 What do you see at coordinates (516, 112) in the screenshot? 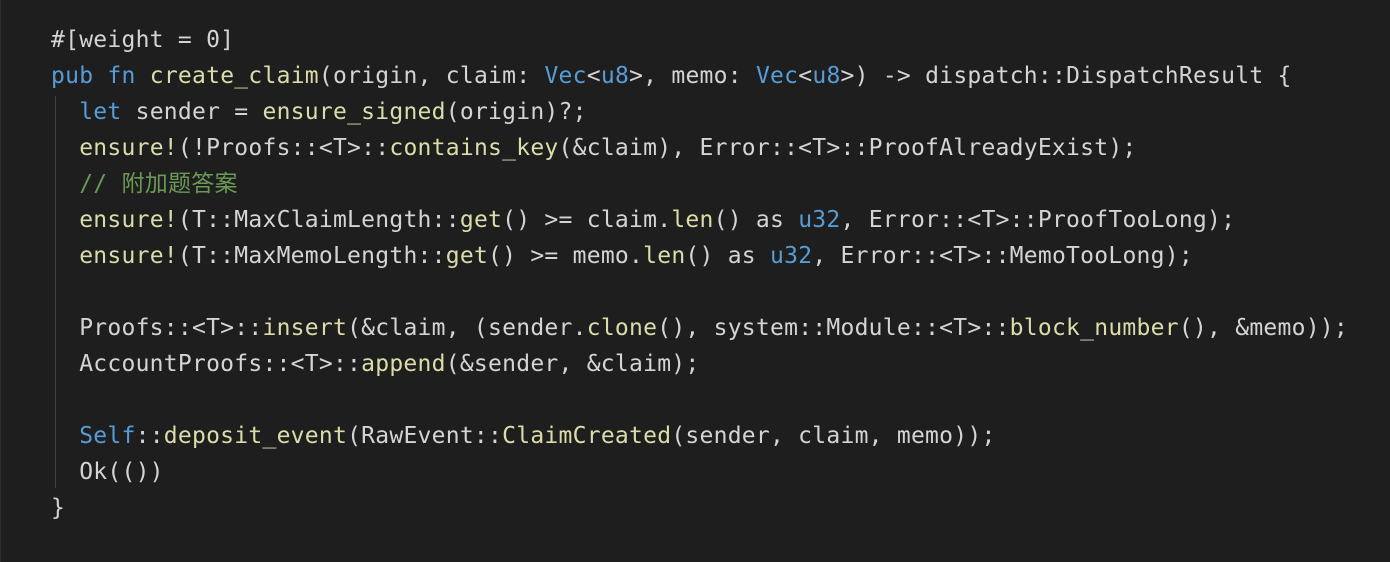
I see `text-token: (origin)?;` at bounding box center [516, 112].